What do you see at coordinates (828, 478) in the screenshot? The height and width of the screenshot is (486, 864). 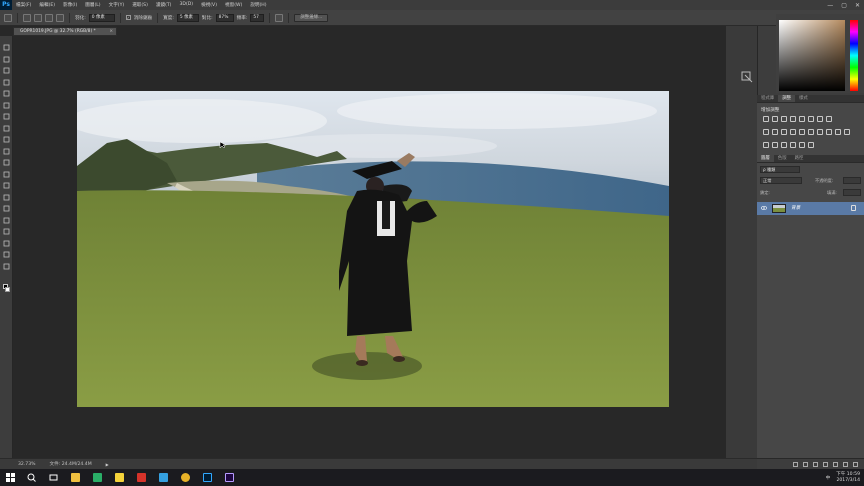 I see `ime-indicator: 中` at bounding box center [828, 478].